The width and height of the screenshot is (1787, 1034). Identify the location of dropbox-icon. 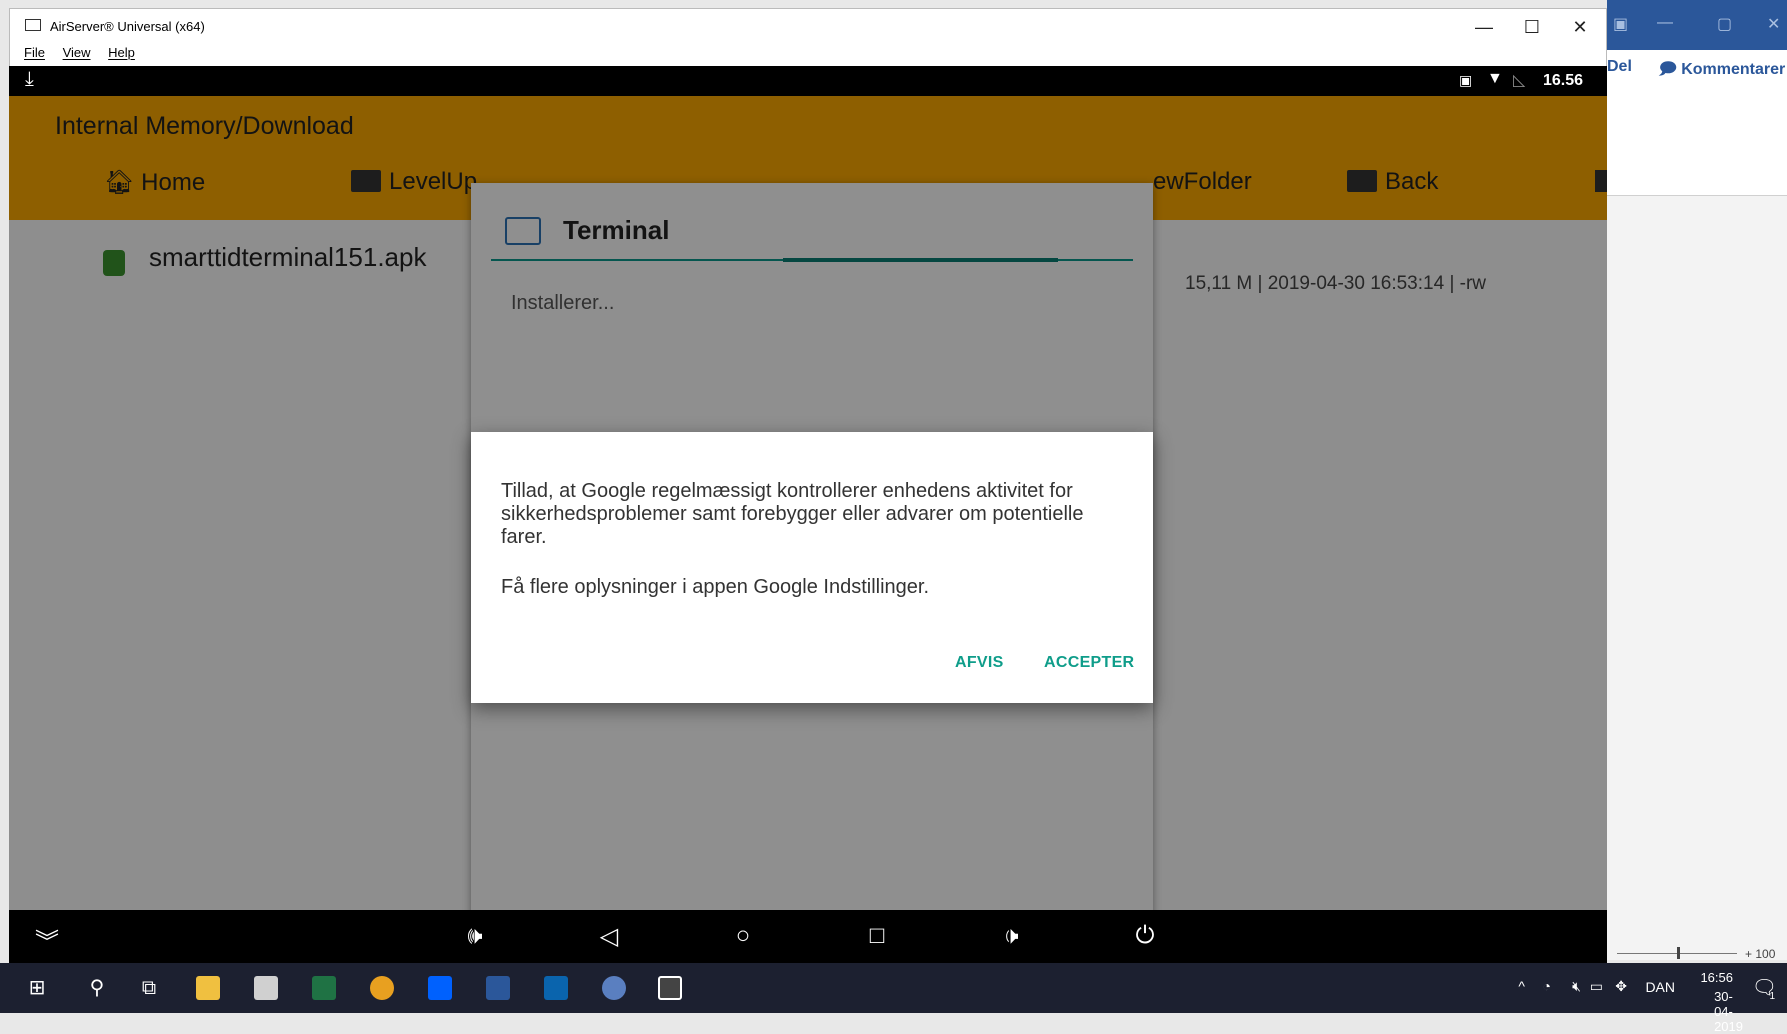
(440, 988).